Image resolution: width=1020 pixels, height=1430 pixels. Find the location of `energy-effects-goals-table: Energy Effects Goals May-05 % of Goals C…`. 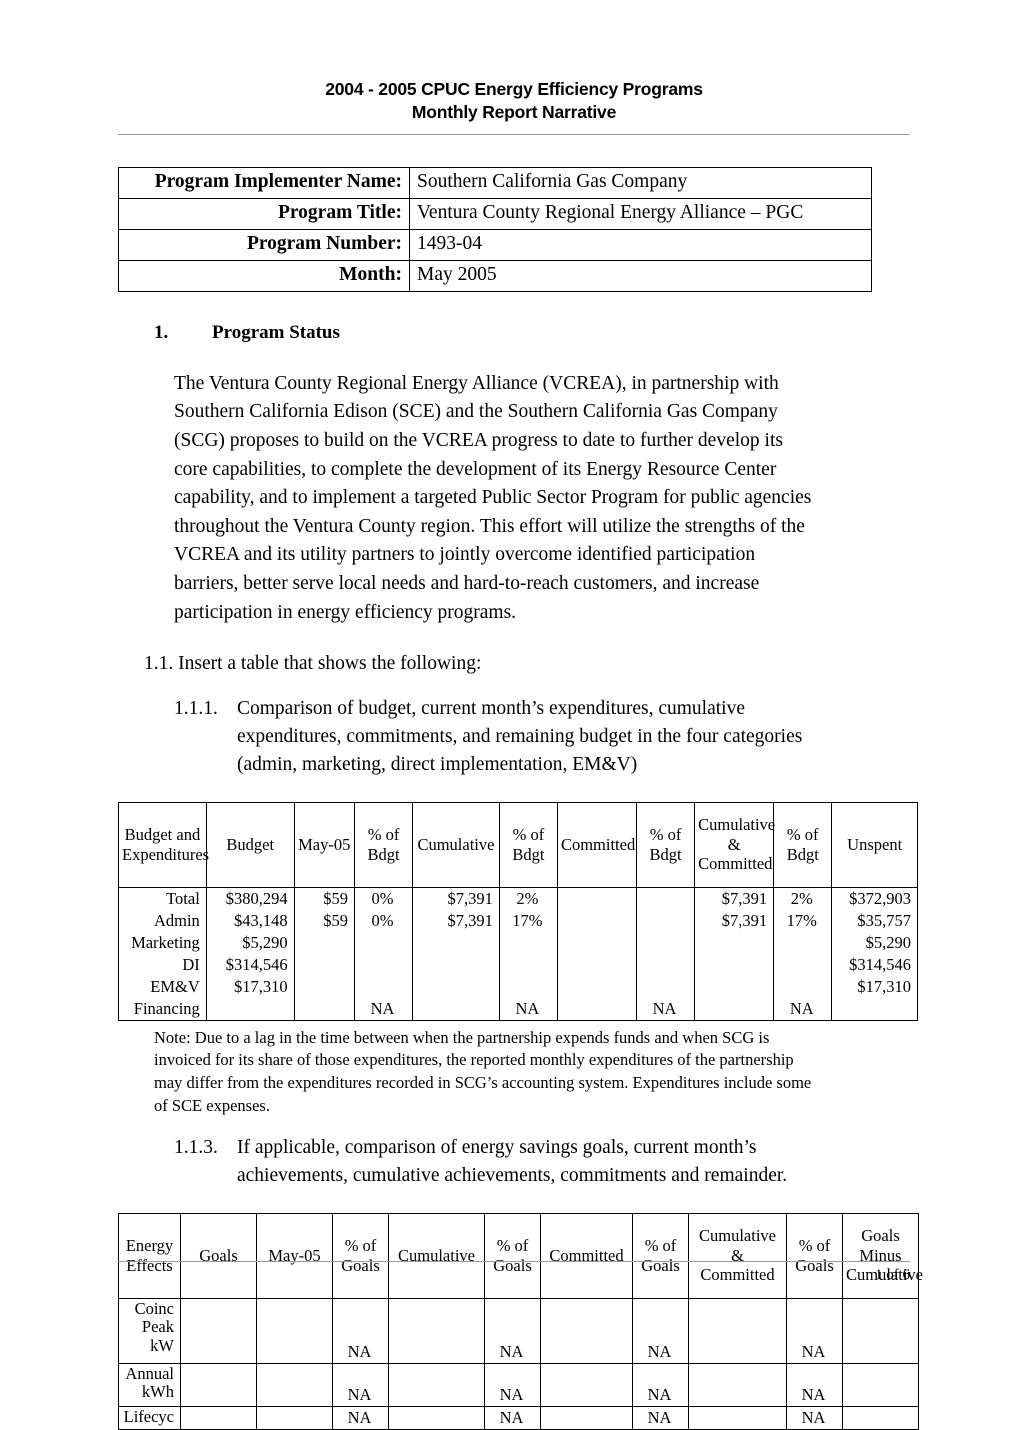

energy-effects-goals-table: Energy Effects Goals May-05 % of Goals C… is located at coordinates (520, 1321).